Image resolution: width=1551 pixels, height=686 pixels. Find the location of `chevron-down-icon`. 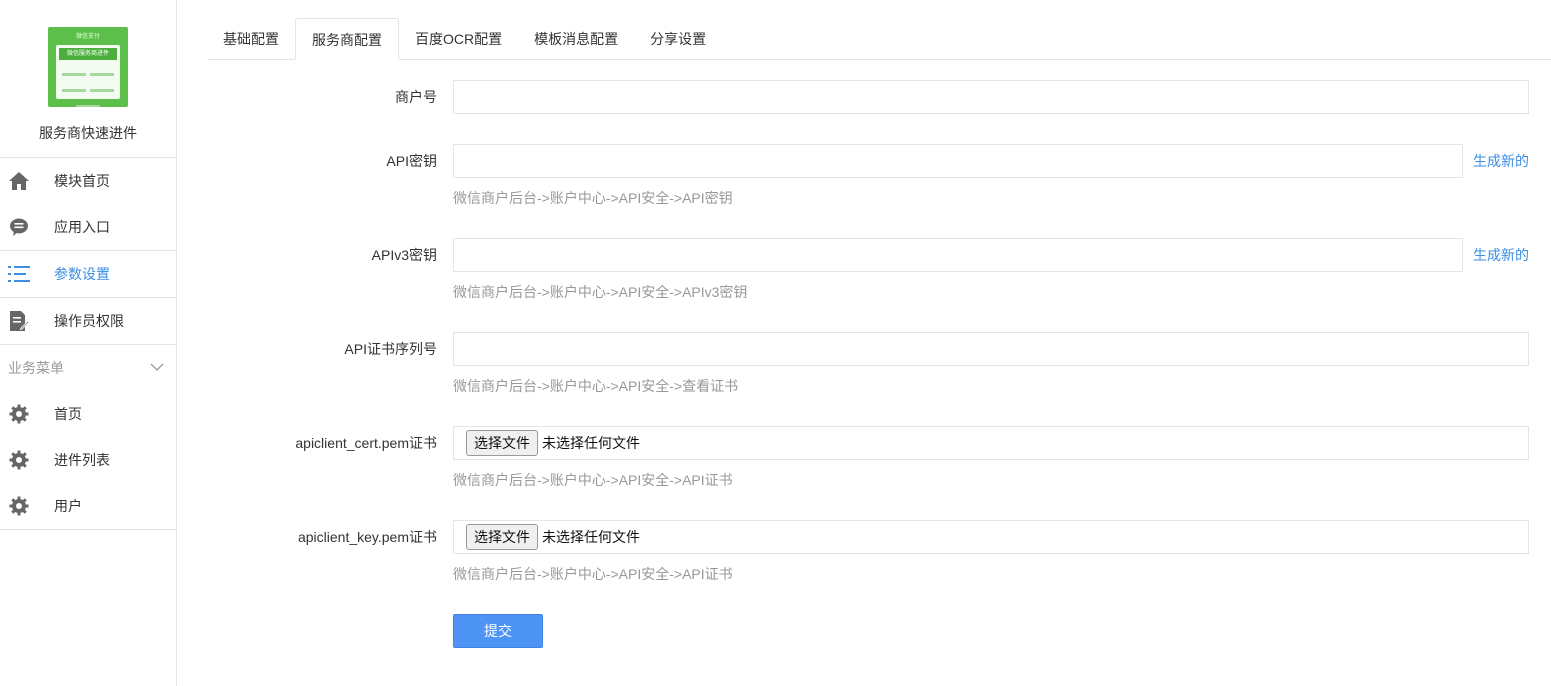

chevron-down-icon is located at coordinates (157, 367).